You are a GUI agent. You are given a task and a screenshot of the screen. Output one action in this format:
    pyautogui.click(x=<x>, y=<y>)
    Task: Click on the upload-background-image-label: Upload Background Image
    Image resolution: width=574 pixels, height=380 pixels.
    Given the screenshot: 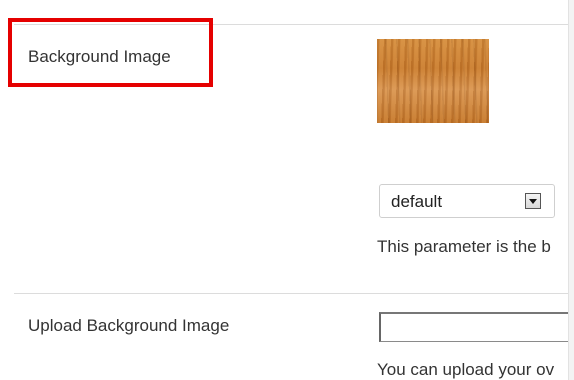 What is the action you would take?
    pyautogui.click(x=129, y=325)
    